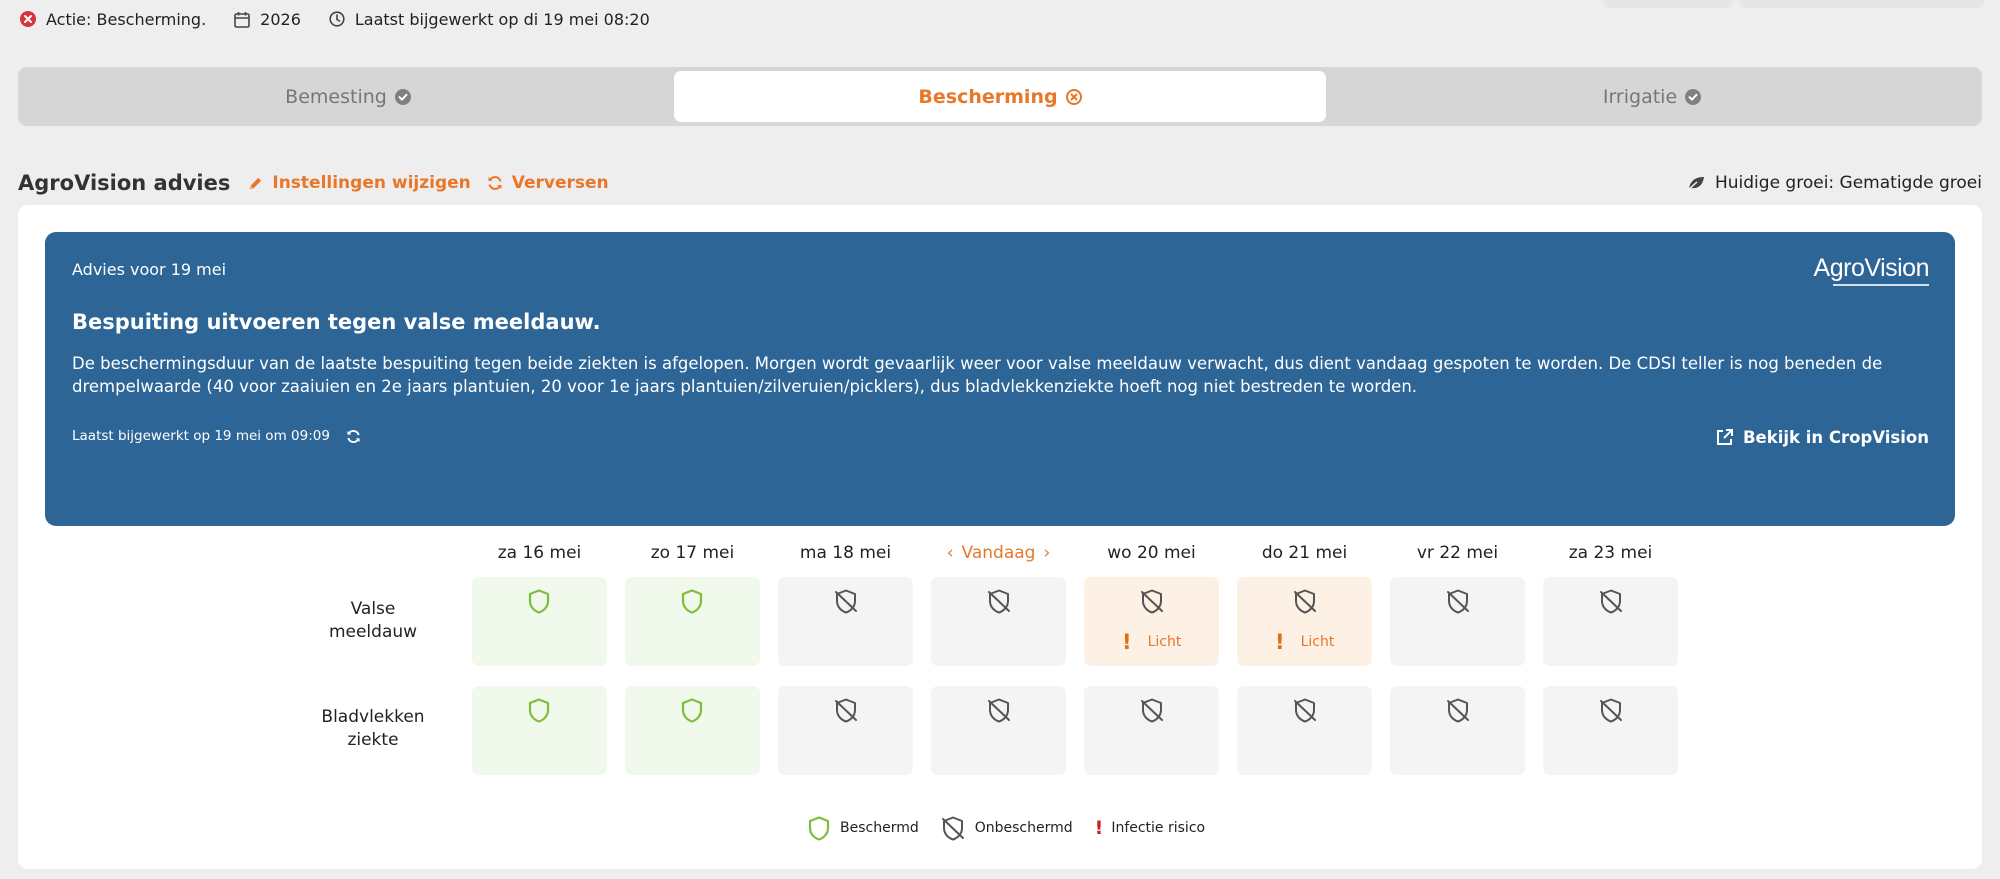 This screenshot has width=2000, height=879. I want to click on tab-label: Bescherming, so click(988, 96).